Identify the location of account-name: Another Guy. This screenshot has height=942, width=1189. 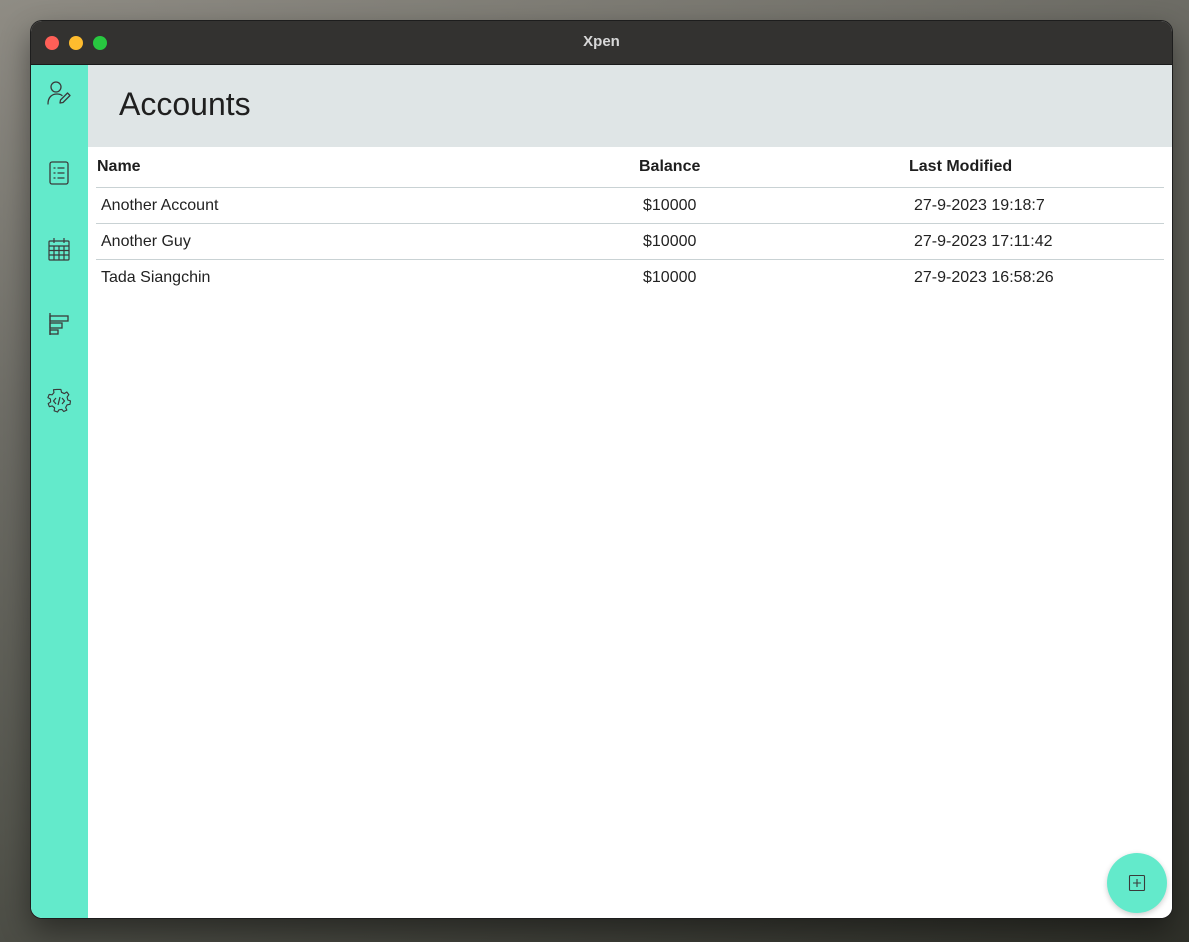
(146, 241).